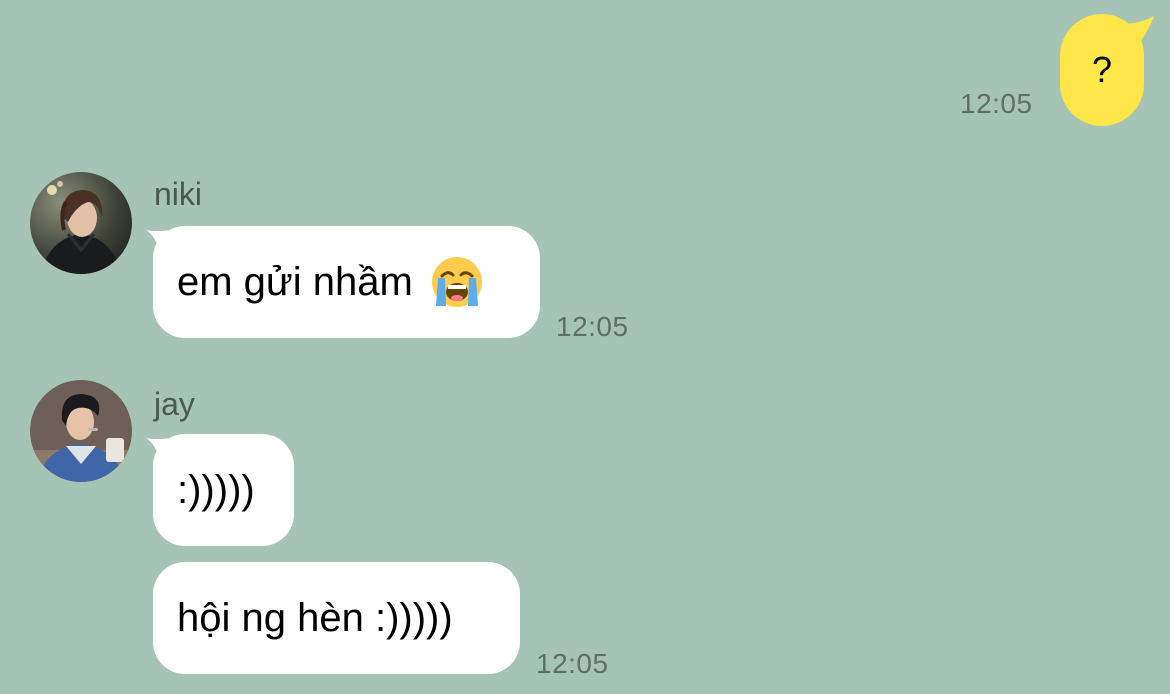  I want to click on jay-avatar, so click(81, 431).